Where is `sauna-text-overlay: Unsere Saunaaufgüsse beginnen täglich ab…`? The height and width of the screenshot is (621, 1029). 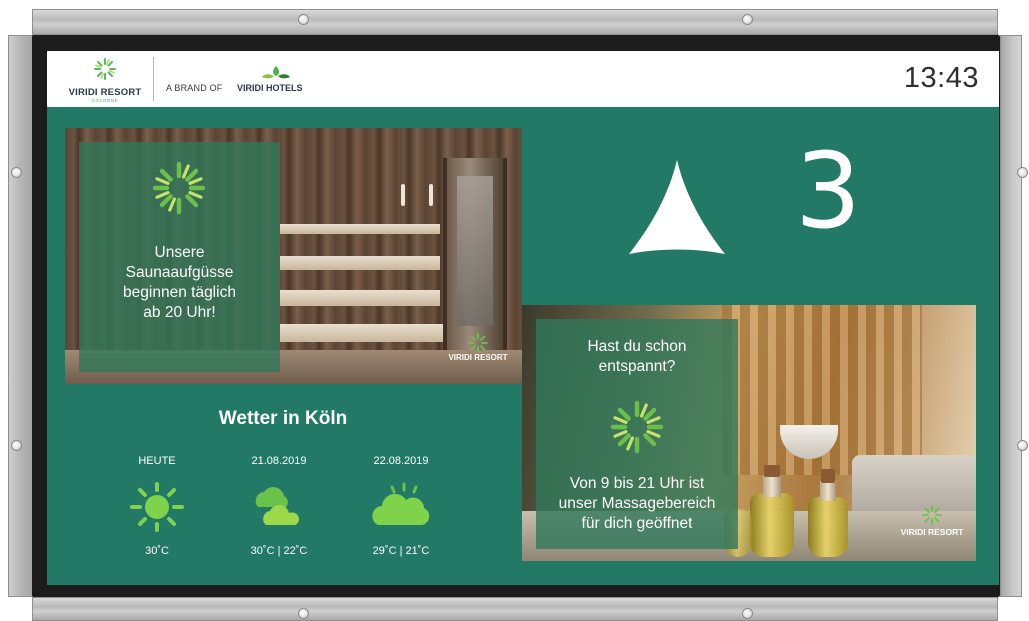 sauna-text-overlay: Unsere Saunaaufgüsse beginnen täglich ab… is located at coordinates (179, 257).